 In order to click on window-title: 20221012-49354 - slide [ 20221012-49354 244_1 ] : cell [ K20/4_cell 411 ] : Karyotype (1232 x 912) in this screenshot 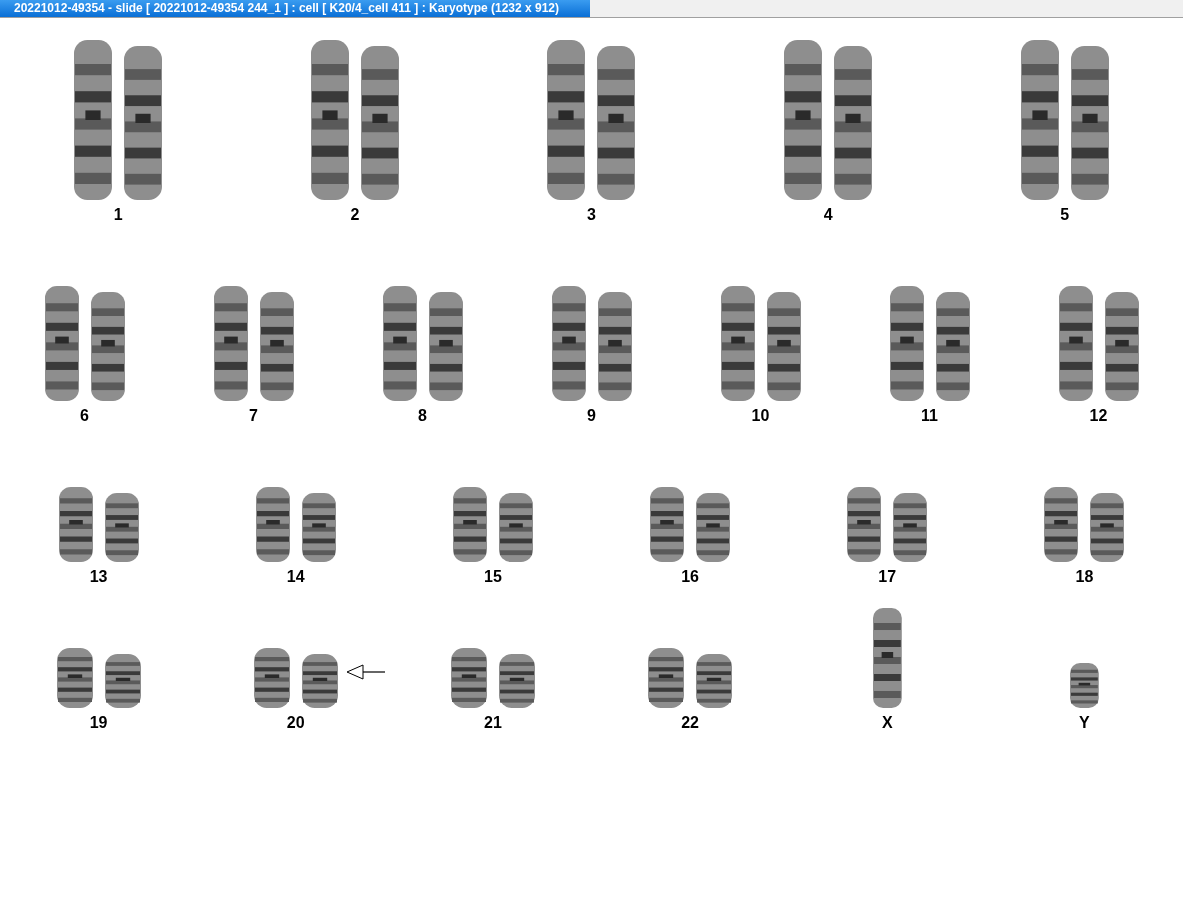, I will do `click(295, 8)`.